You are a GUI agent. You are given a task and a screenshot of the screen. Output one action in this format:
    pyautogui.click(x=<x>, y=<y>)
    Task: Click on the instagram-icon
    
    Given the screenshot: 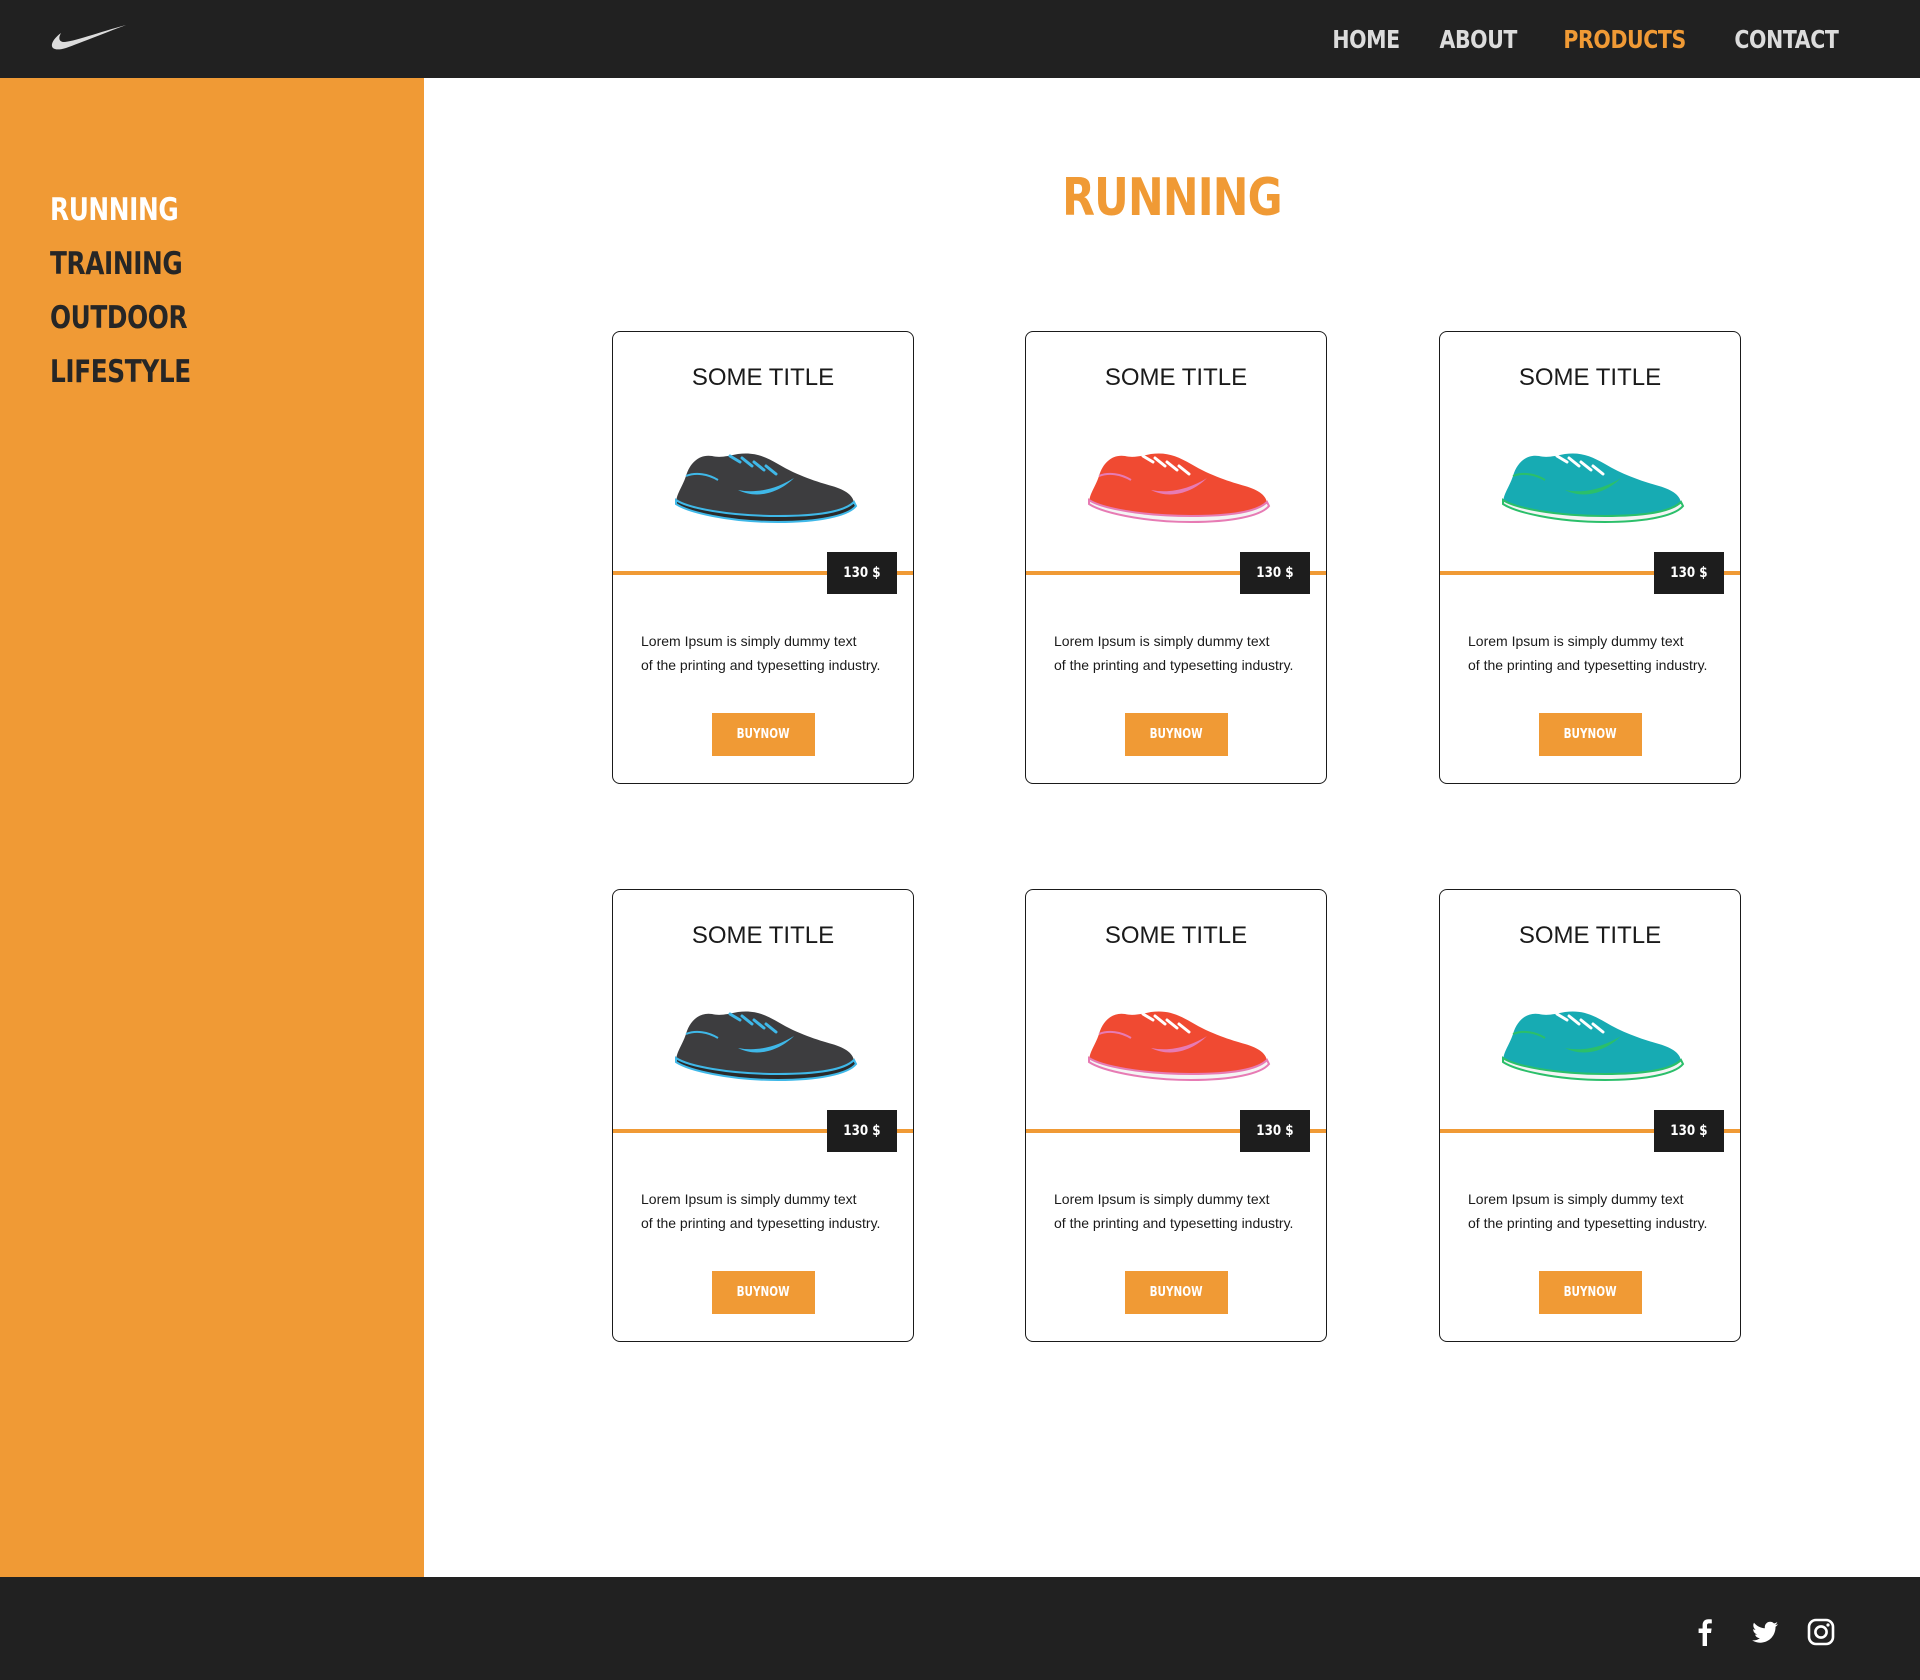 What is the action you would take?
    pyautogui.click(x=1821, y=1632)
    